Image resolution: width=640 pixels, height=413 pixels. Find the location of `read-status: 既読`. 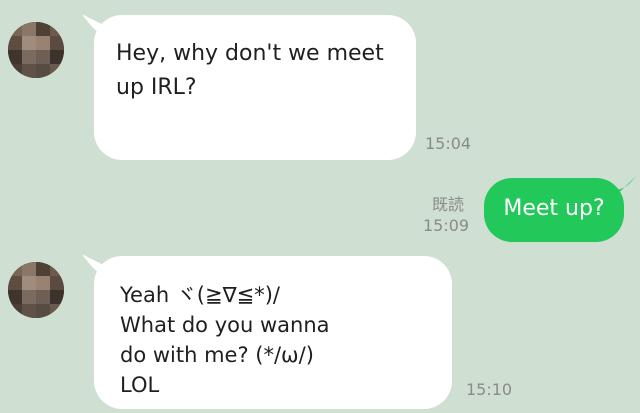

read-status: 既読 is located at coordinates (448, 204).